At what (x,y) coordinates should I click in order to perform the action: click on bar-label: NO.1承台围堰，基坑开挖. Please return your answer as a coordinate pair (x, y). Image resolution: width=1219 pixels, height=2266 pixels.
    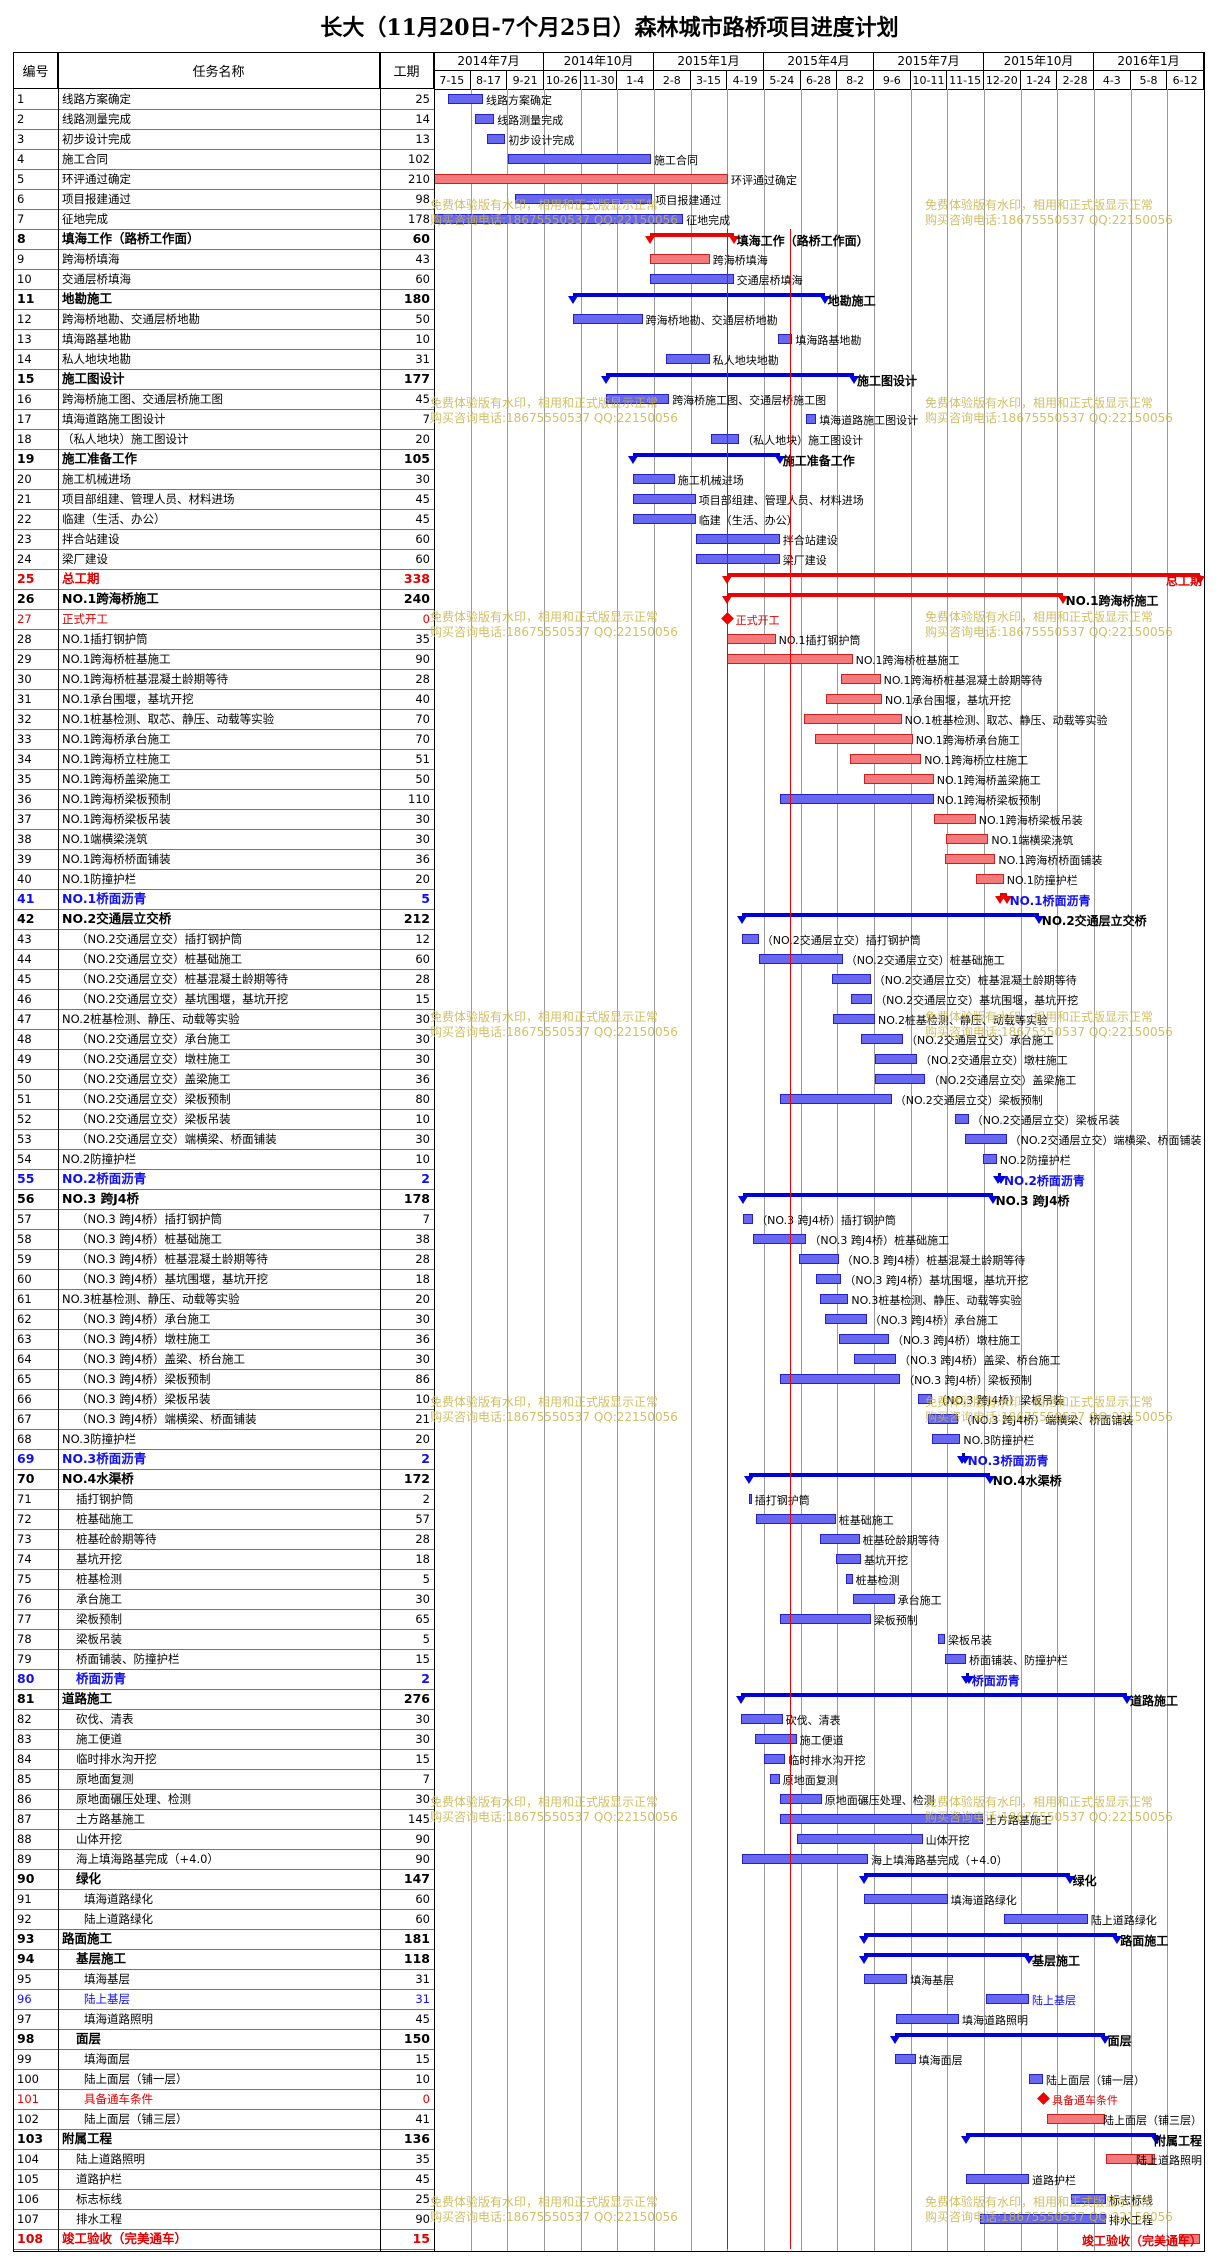
    Looking at the image, I should click on (948, 700).